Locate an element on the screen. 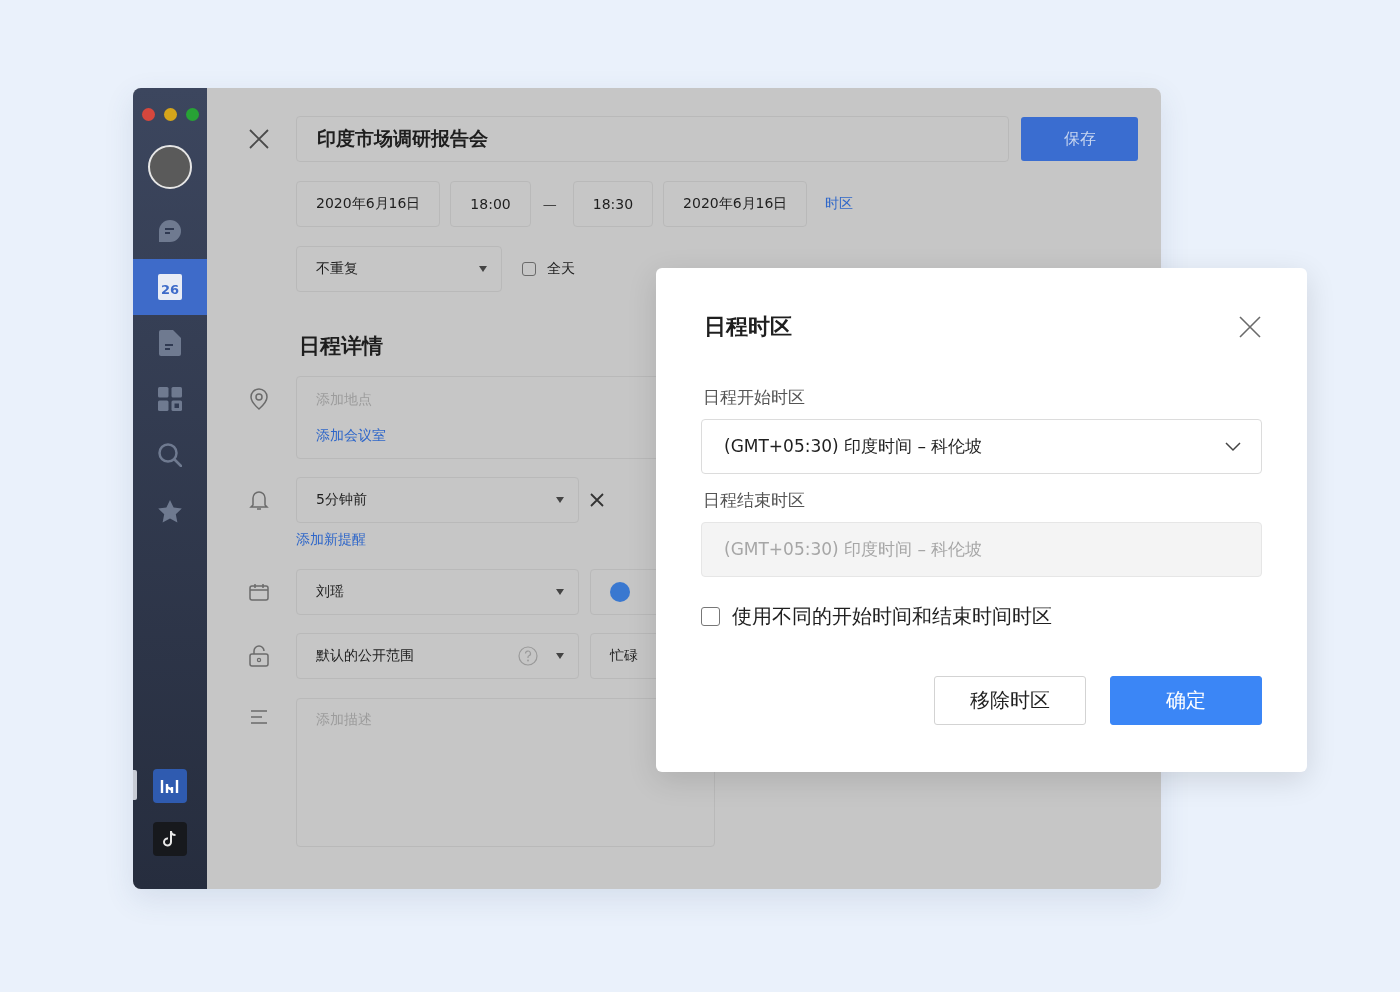 The width and height of the screenshot is (1400, 992). help-icon is located at coordinates (528, 656).